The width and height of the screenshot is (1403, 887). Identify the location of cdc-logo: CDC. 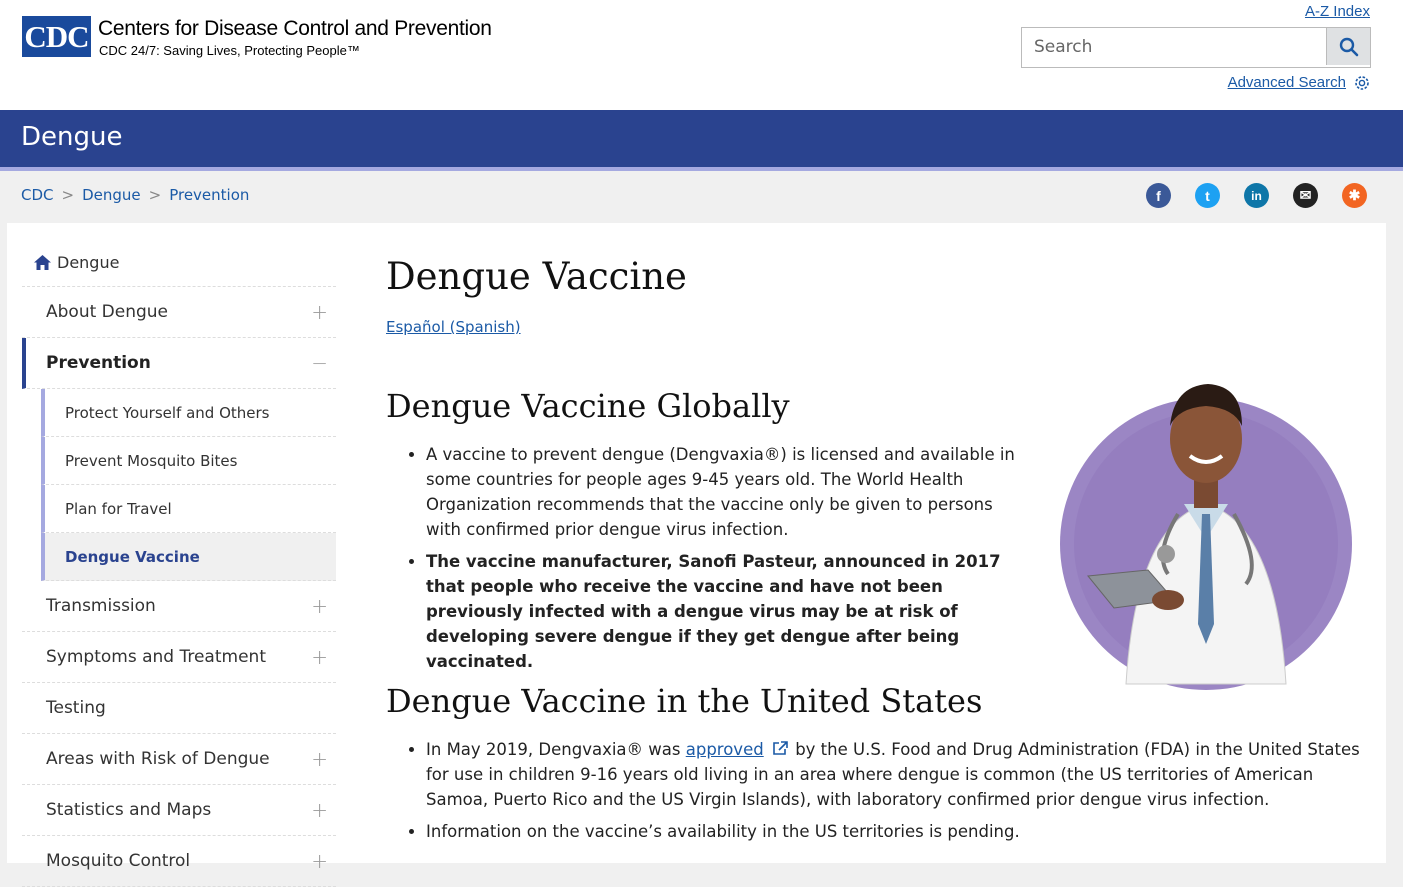
(56, 36).